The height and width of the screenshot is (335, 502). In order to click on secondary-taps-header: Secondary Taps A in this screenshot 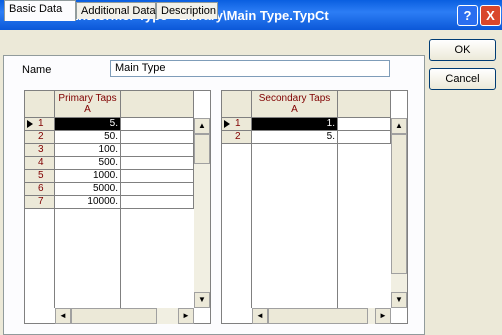, I will do `click(295, 104)`.